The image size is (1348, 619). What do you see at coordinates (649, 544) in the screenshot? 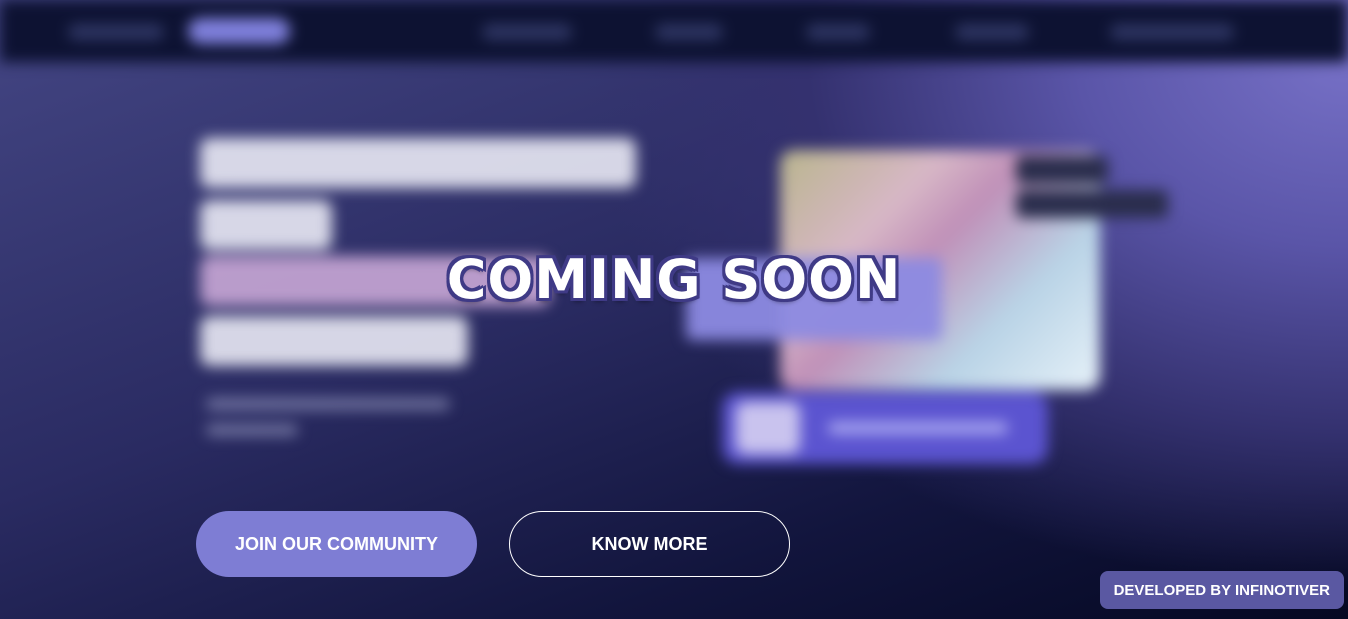
I see `know-more-button: KNOW MORE` at bounding box center [649, 544].